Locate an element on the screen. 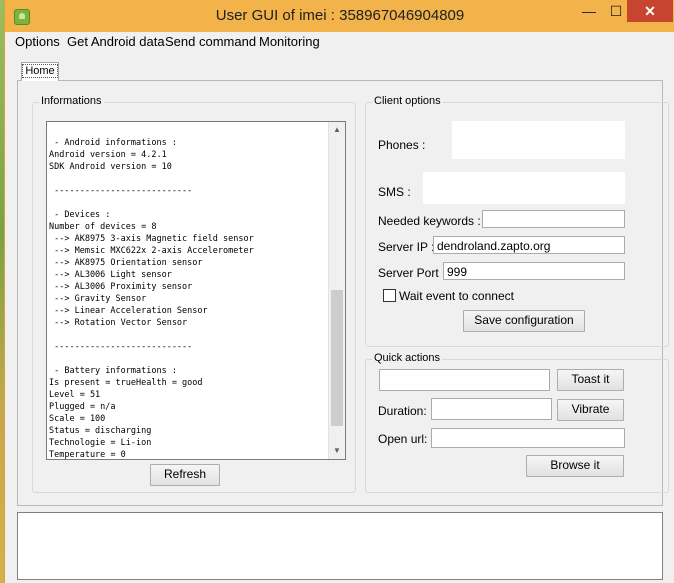  window-title: User GUI of imei : 358967046904809 is located at coordinates (340, 15).